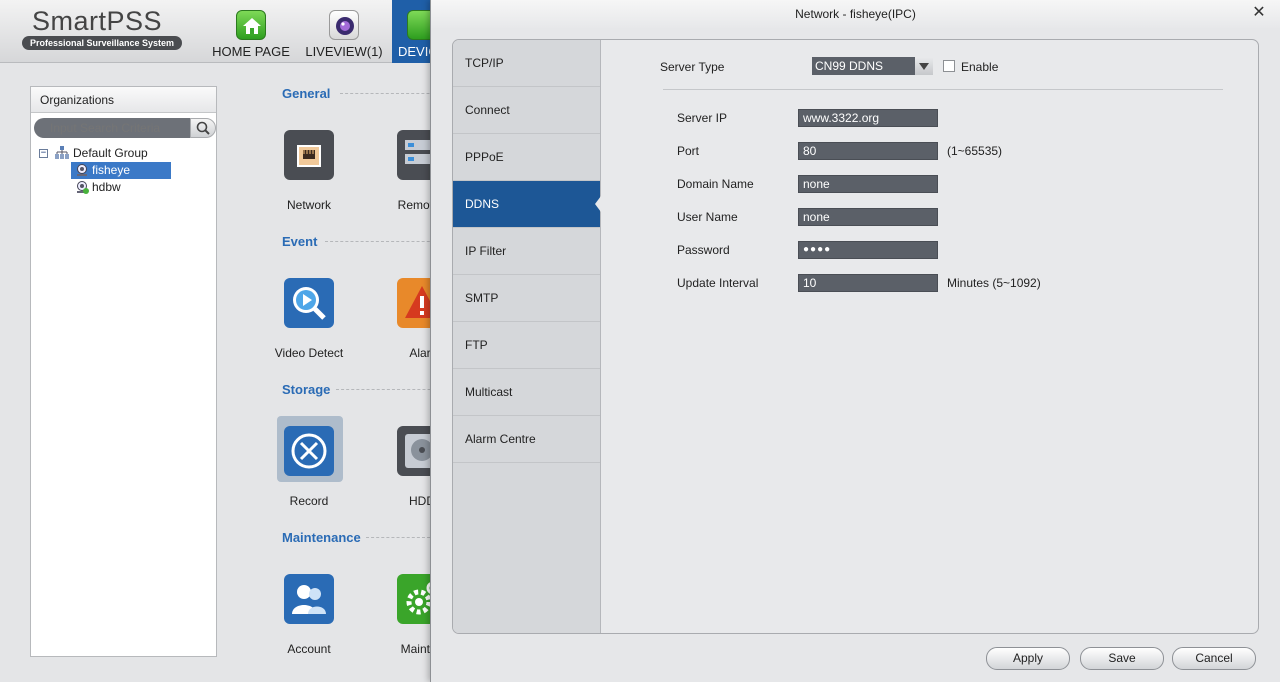  I want to click on nav-multicast: Multicast, so click(526, 392).